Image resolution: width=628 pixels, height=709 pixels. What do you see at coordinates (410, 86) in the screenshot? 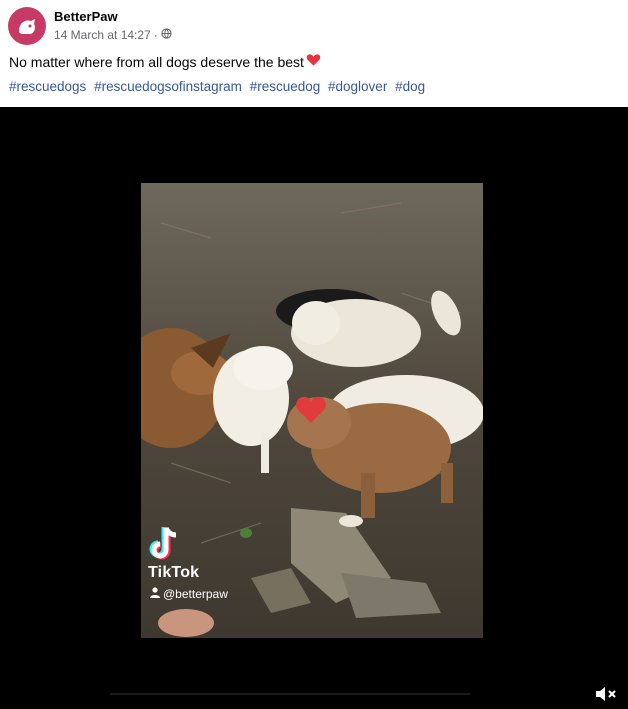
I see `hashtag-link: #dog` at bounding box center [410, 86].